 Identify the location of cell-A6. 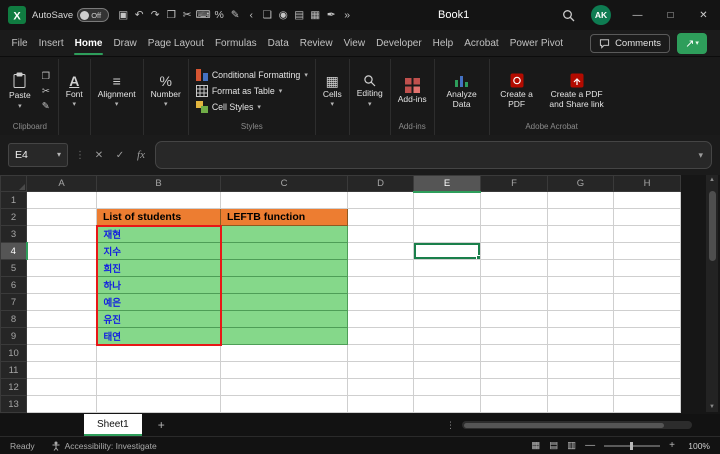
(61, 285).